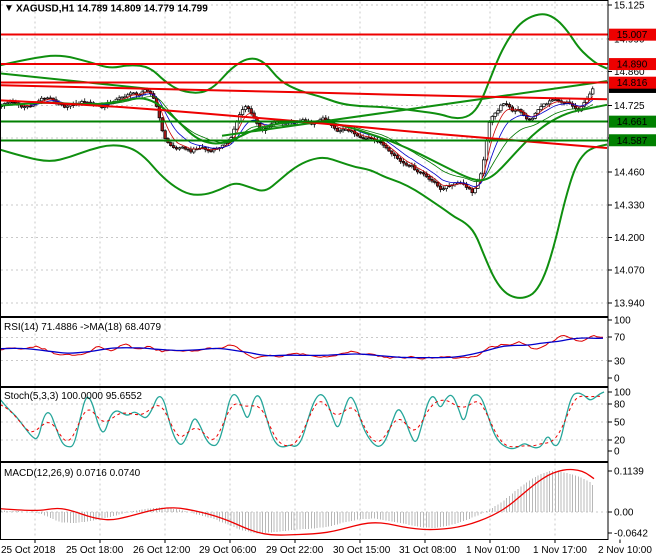  What do you see at coordinates (632, 65) in the screenshot?
I see `price-label-text: 14.890` at bounding box center [632, 65].